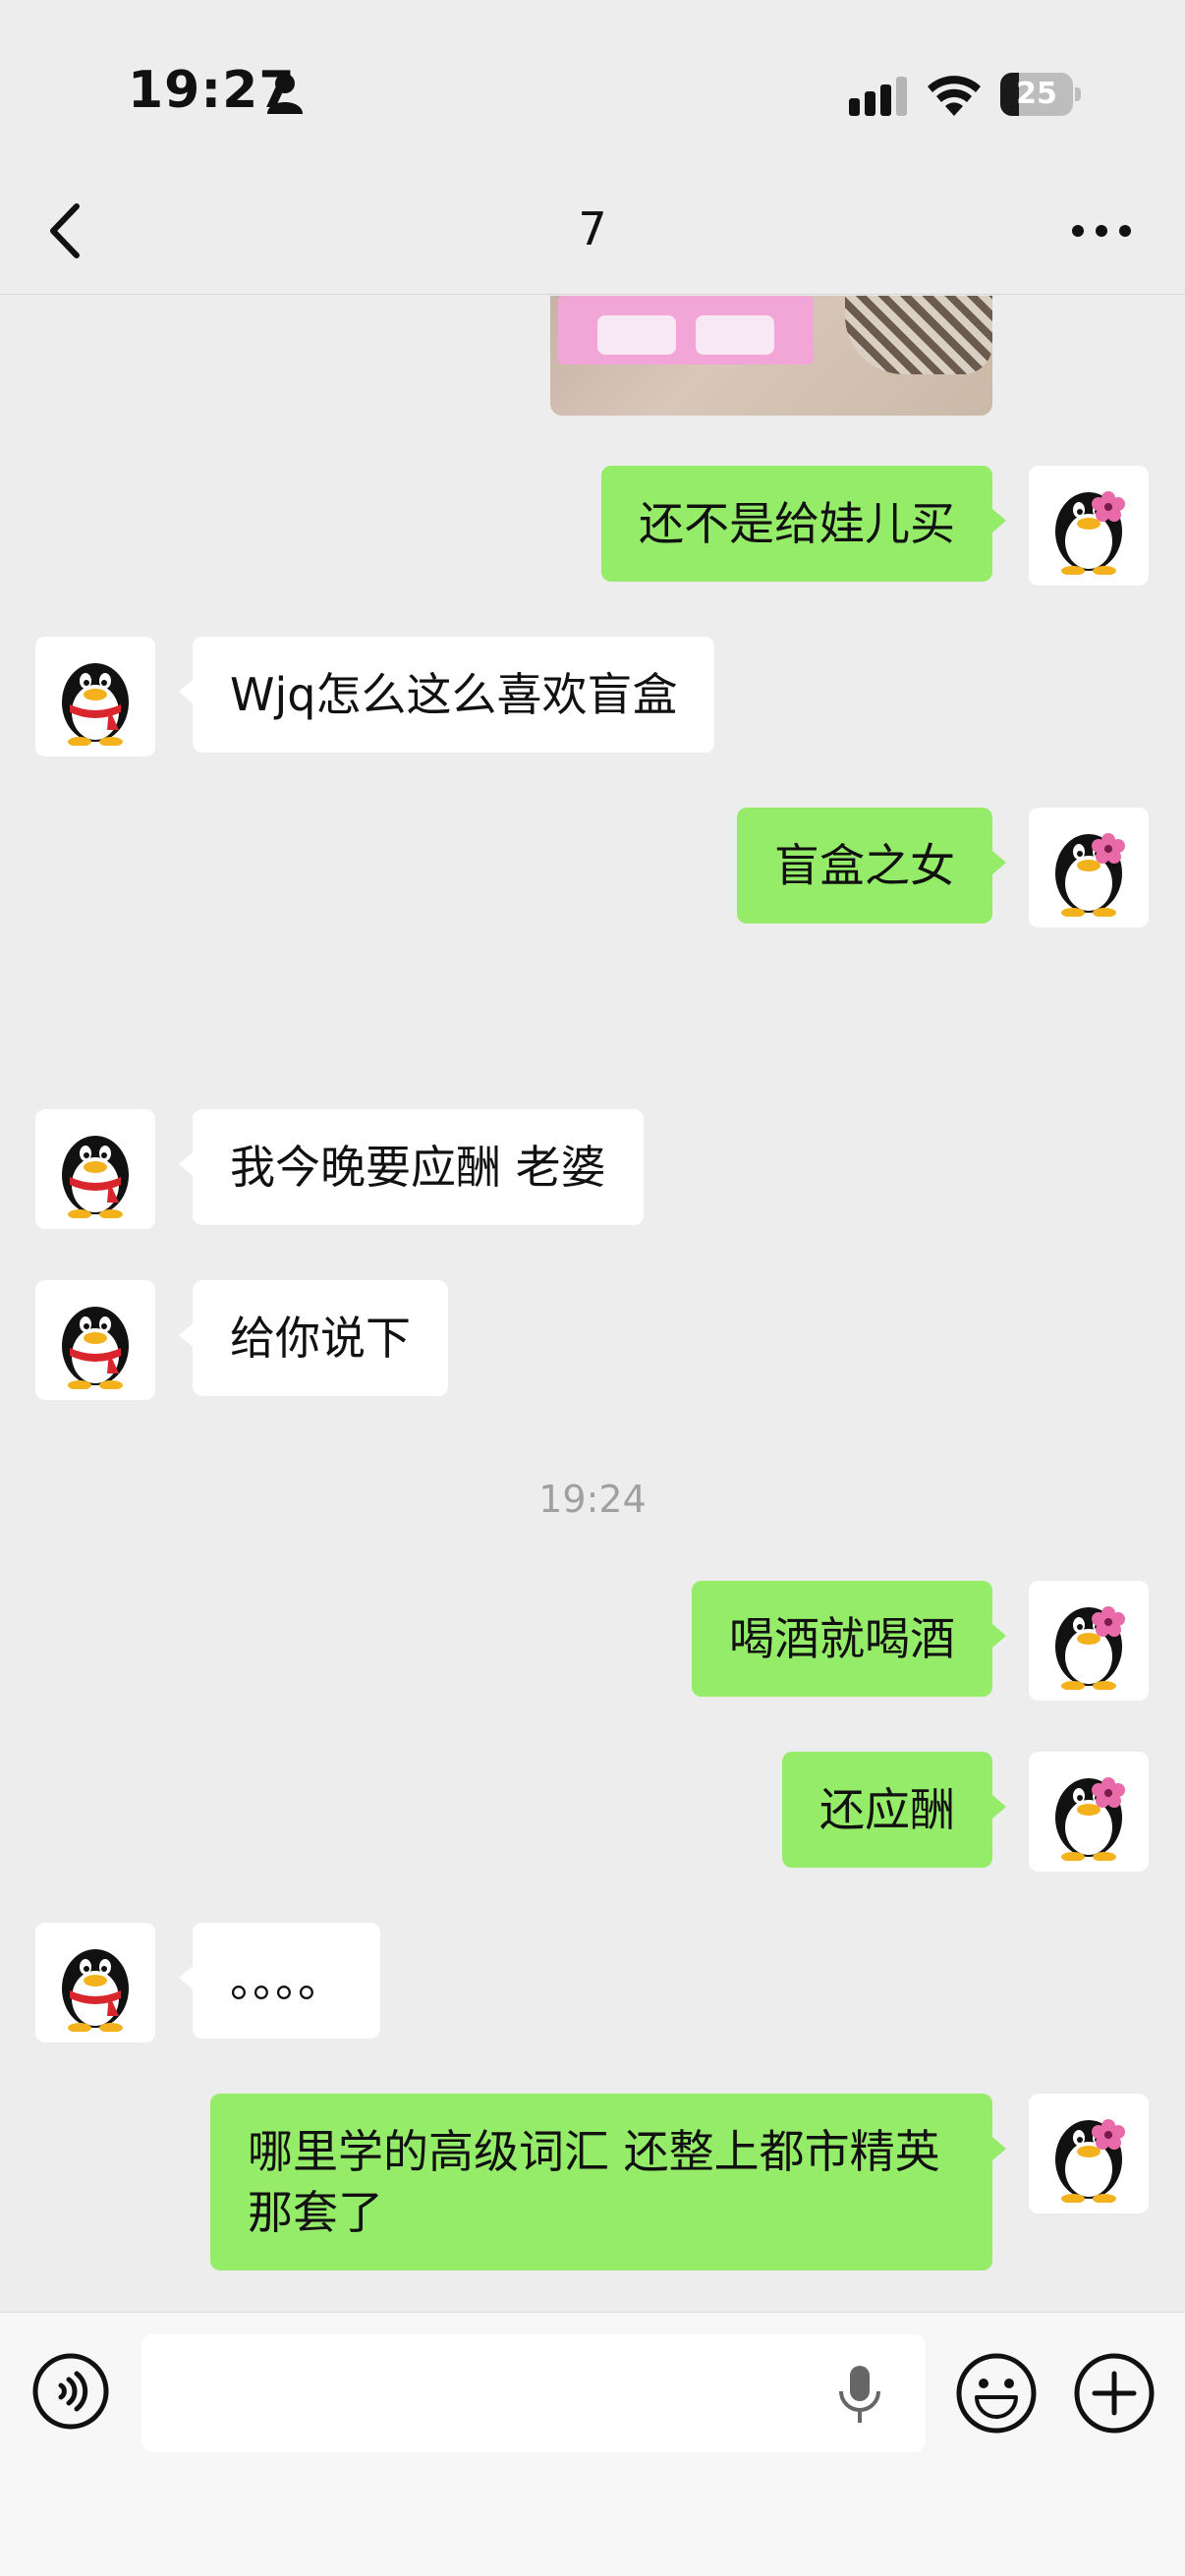 The image size is (1185, 2576). Describe the element at coordinates (412, 1167) in the screenshot. I see `incoming-message: 我今晚要应酬 老婆` at that location.